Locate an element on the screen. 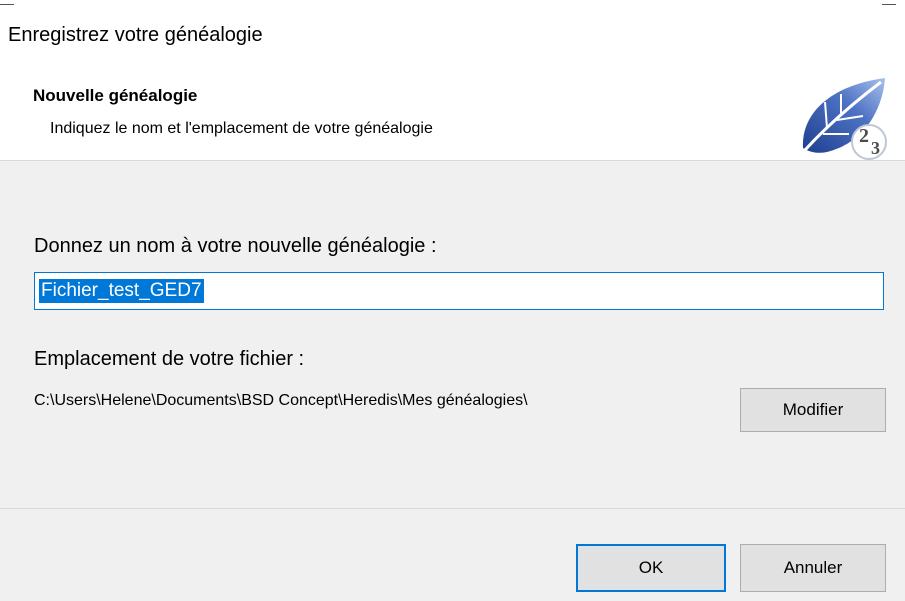  file-location-label: Emplacement de votre fichier : is located at coordinates (169, 359).